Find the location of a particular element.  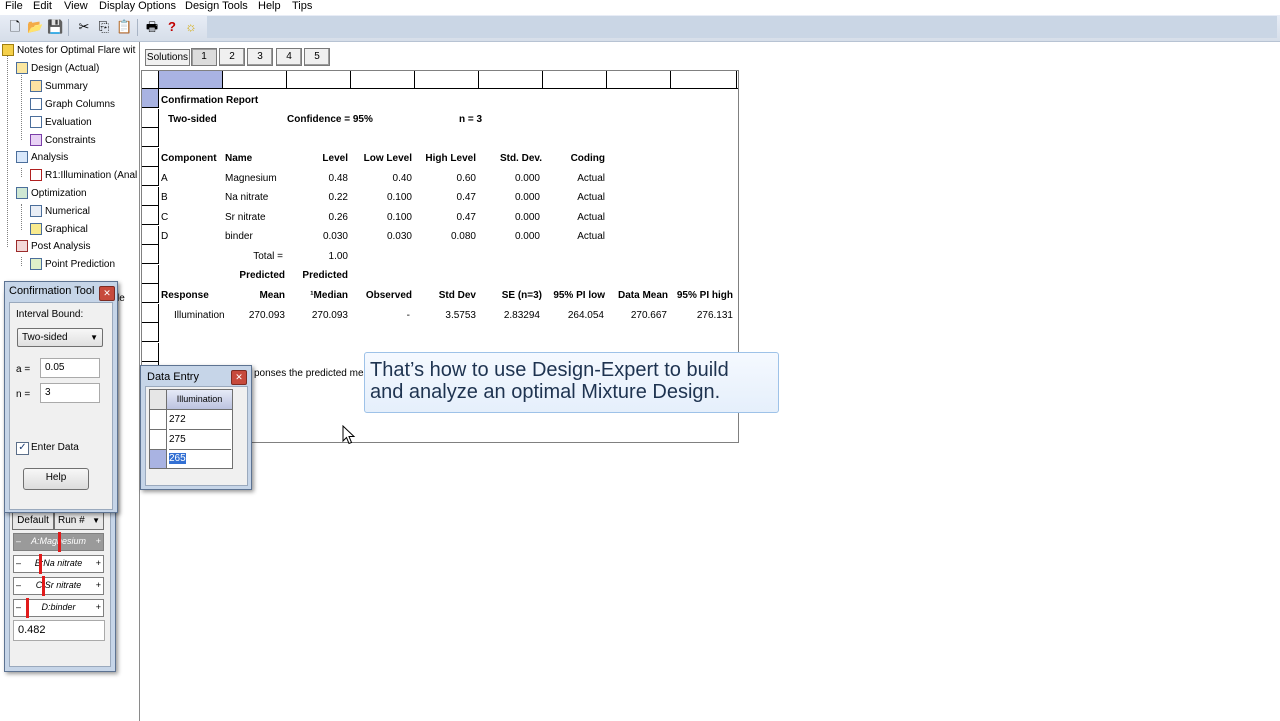

tree-item-post-analysis: Post Analysis is located at coordinates (53, 247).